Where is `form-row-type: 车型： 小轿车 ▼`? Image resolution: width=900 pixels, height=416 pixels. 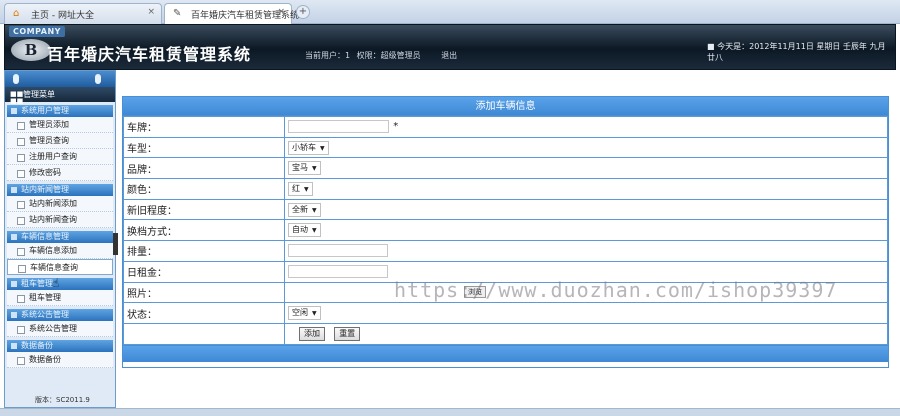
form-row-type: 车型： 小轿车 ▼ is located at coordinates (505, 147).